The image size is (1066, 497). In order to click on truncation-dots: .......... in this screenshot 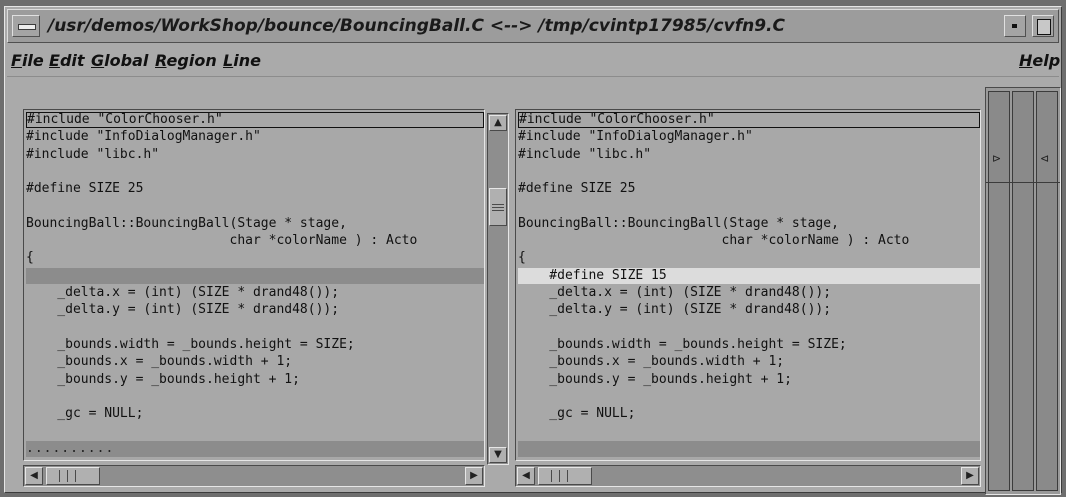, I will do `click(70, 448)`.